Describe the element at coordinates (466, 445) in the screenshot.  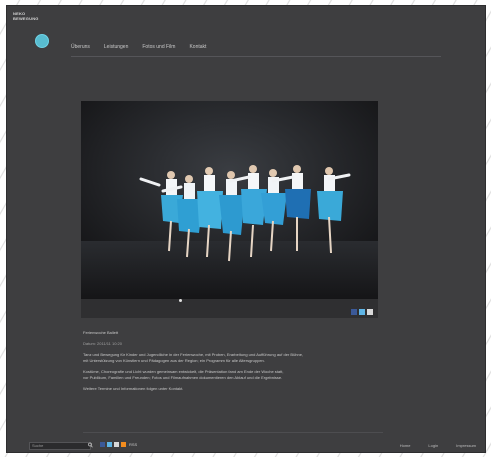
I see `footer-link-impressum: Impressum` at that location.